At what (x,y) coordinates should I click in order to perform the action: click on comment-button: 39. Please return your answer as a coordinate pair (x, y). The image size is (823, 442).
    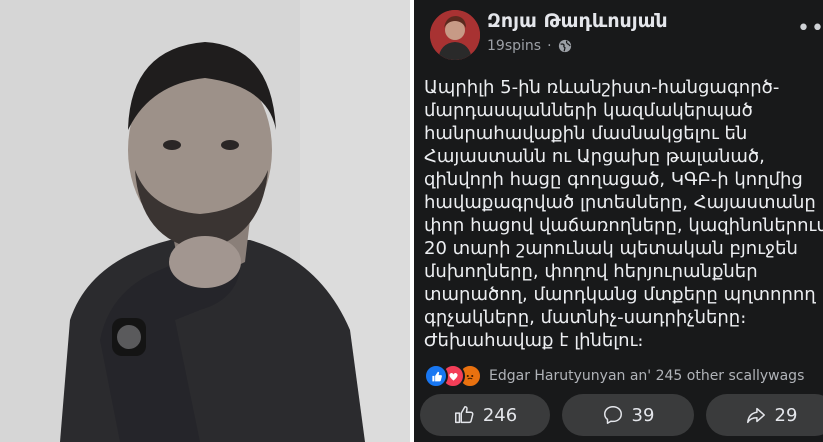
    Looking at the image, I should click on (628, 415).